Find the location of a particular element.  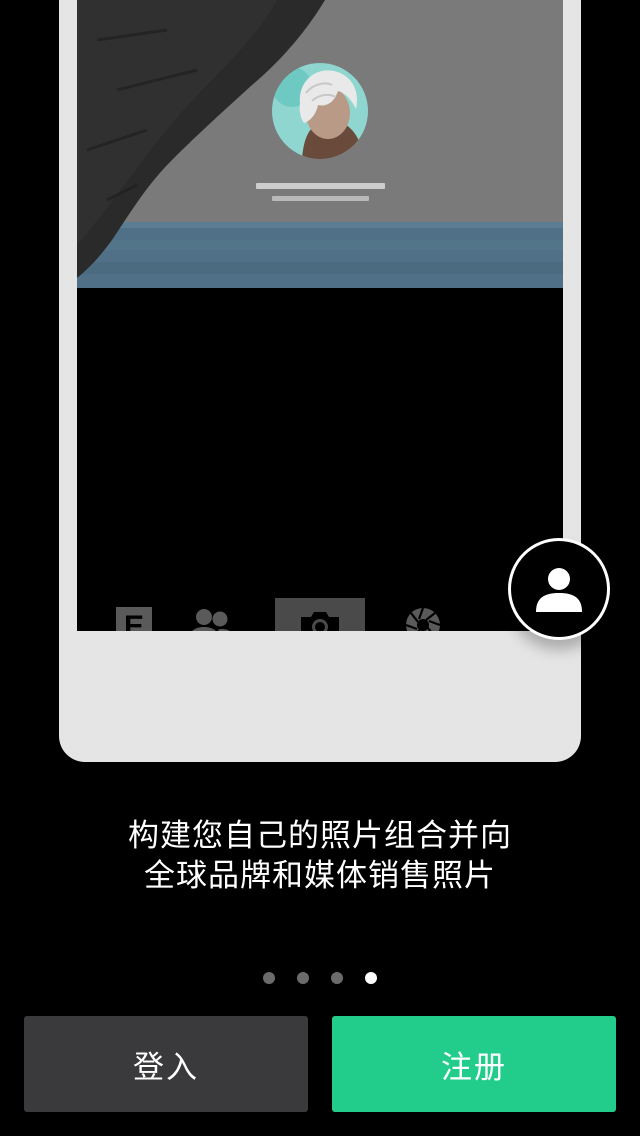

profile-icon is located at coordinates (559, 590).